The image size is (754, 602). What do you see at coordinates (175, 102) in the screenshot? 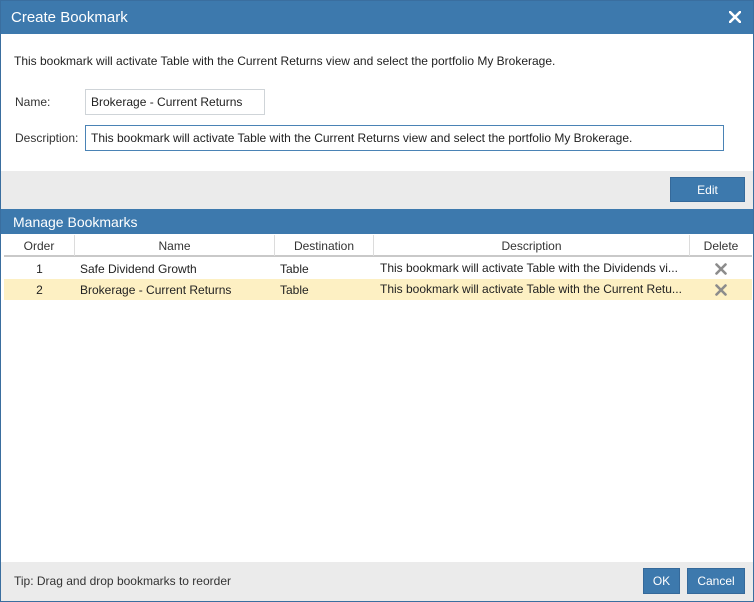
I see `name-field` at bounding box center [175, 102].